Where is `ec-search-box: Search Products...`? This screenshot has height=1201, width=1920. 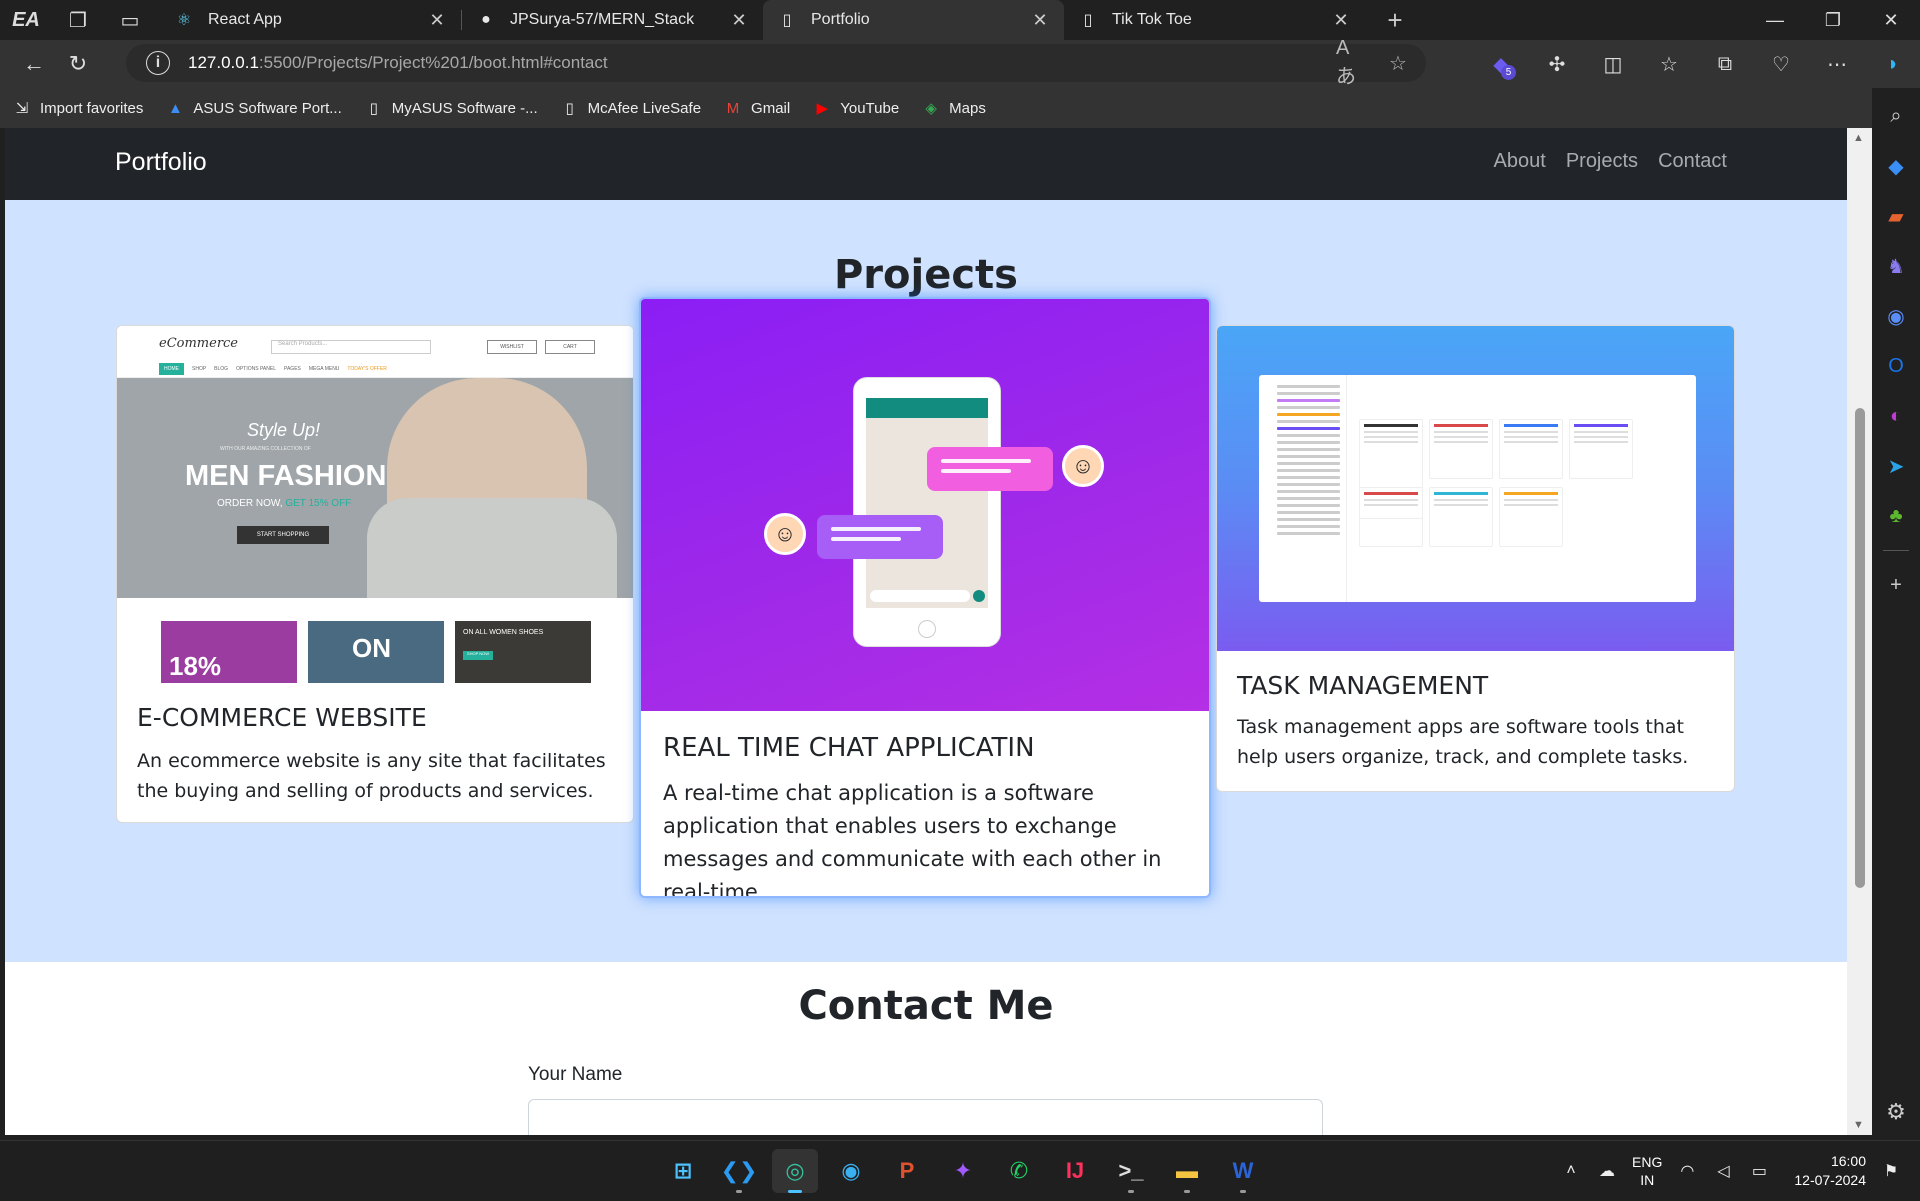 ec-search-box: Search Products... is located at coordinates (351, 347).